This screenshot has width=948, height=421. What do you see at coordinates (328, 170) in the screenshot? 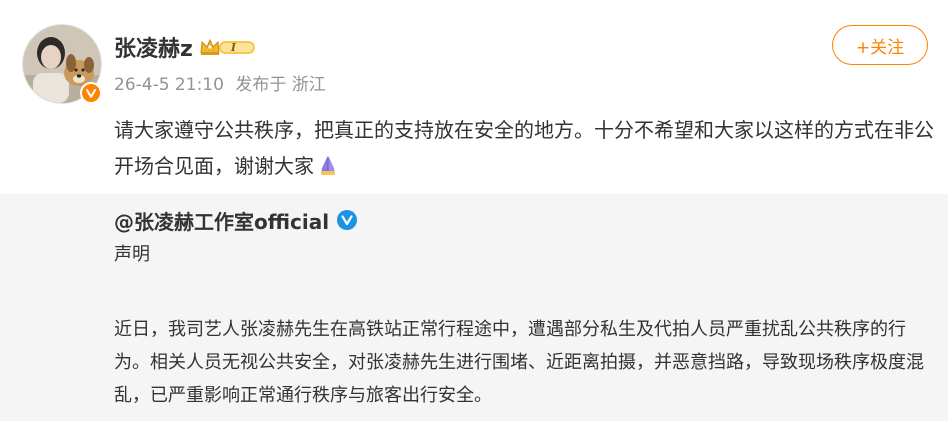
I see `praying-hands-icon` at bounding box center [328, 170].